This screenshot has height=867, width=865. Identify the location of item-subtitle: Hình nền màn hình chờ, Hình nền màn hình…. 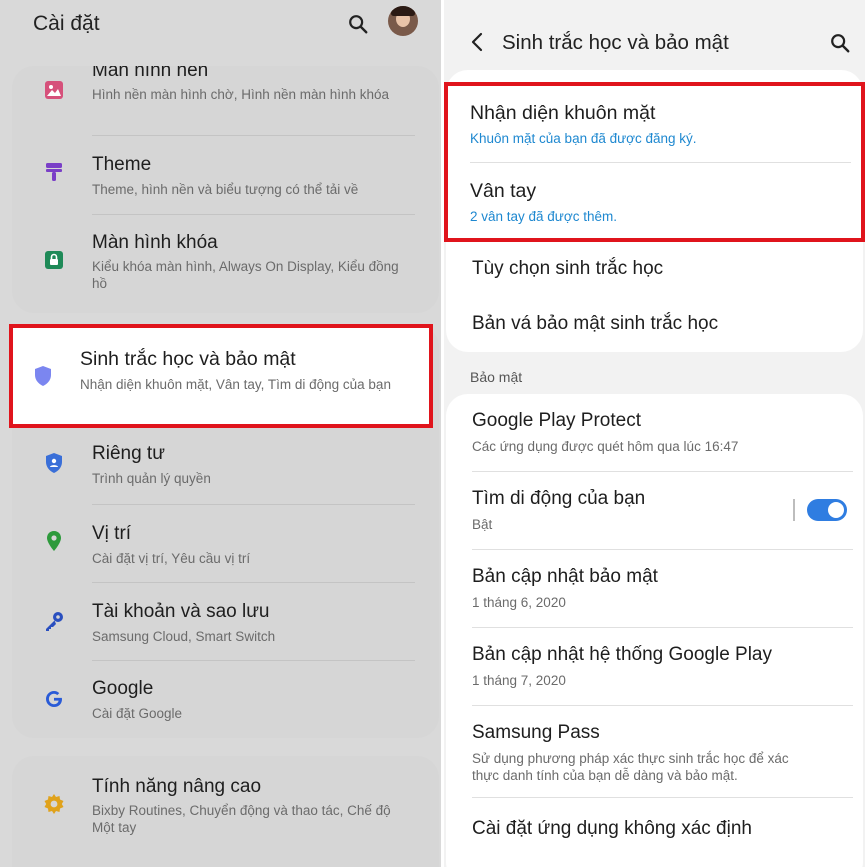
(241, 94).